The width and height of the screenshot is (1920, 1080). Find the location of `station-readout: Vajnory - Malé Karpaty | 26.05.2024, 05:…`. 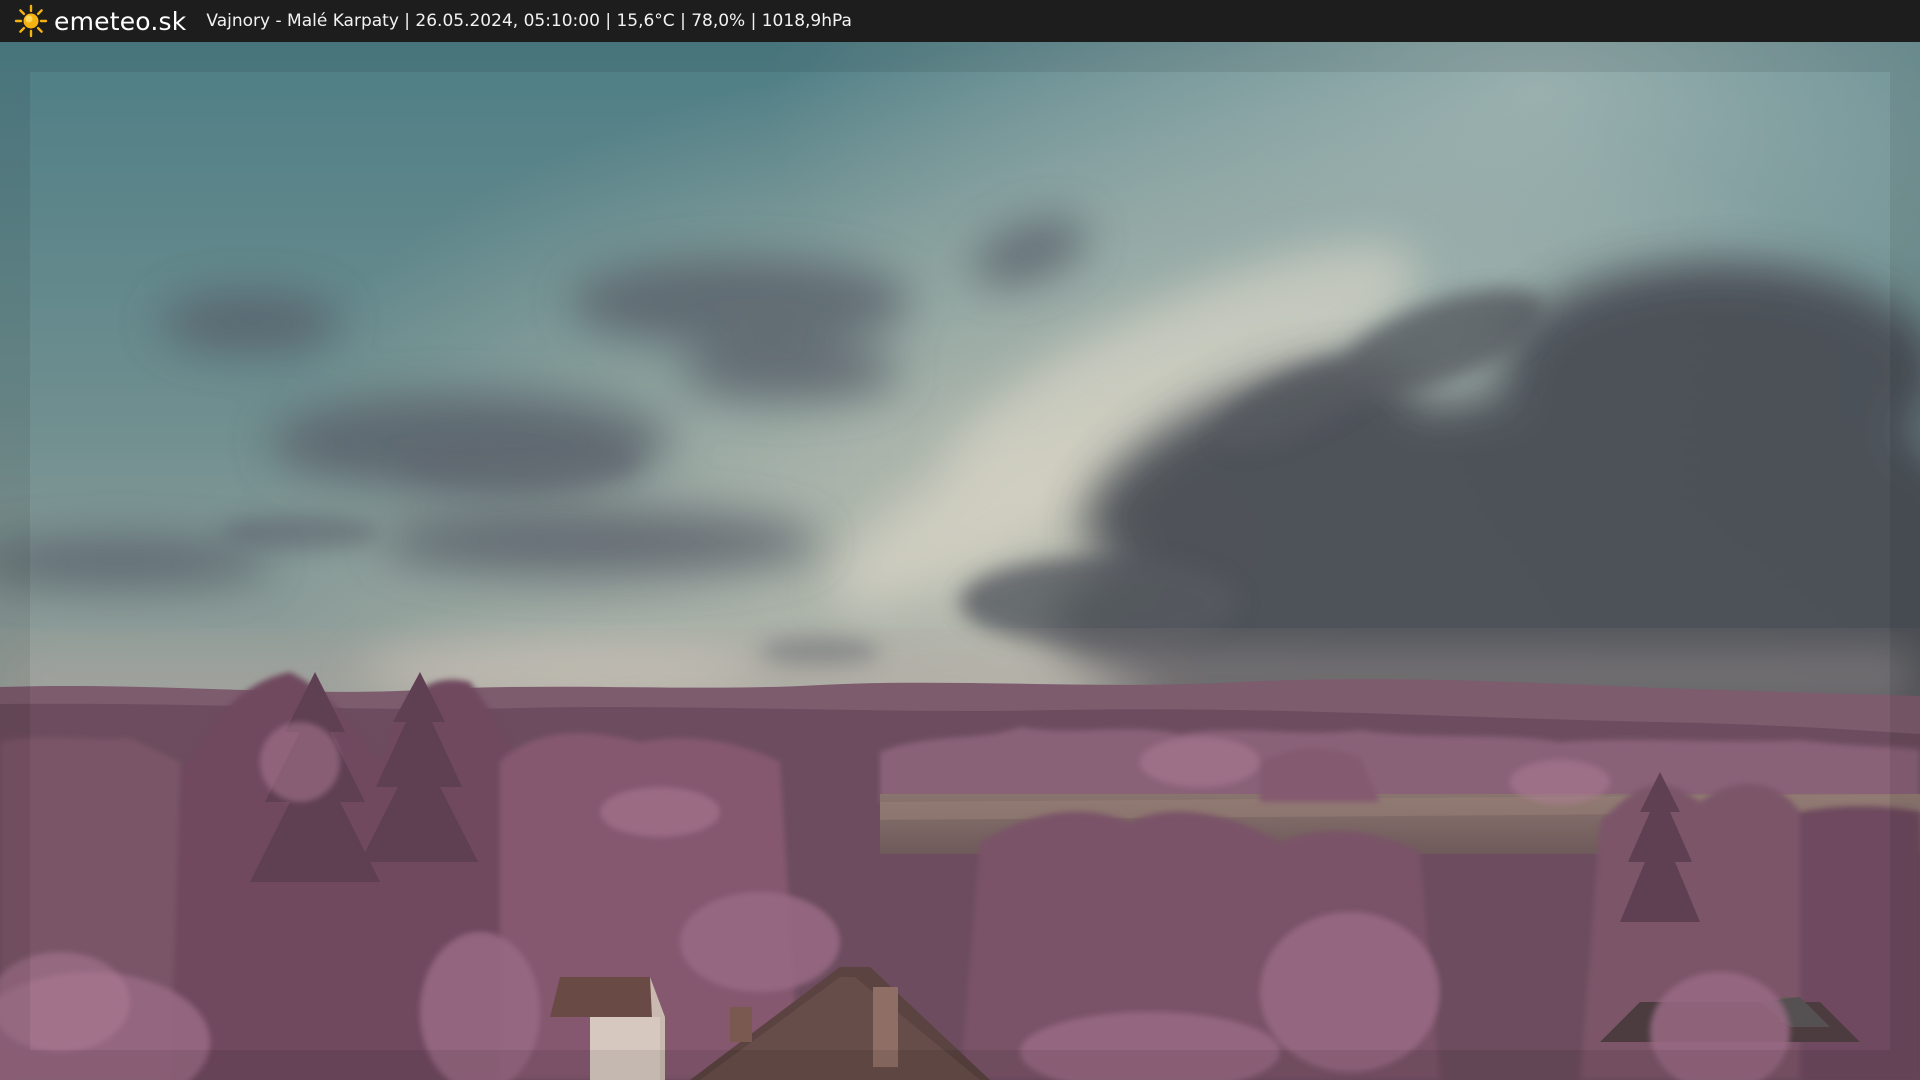

station-readout: Vajnory - Malé Karpaty | 26.05.2024, 05:… is located at coordinates (529, 21).